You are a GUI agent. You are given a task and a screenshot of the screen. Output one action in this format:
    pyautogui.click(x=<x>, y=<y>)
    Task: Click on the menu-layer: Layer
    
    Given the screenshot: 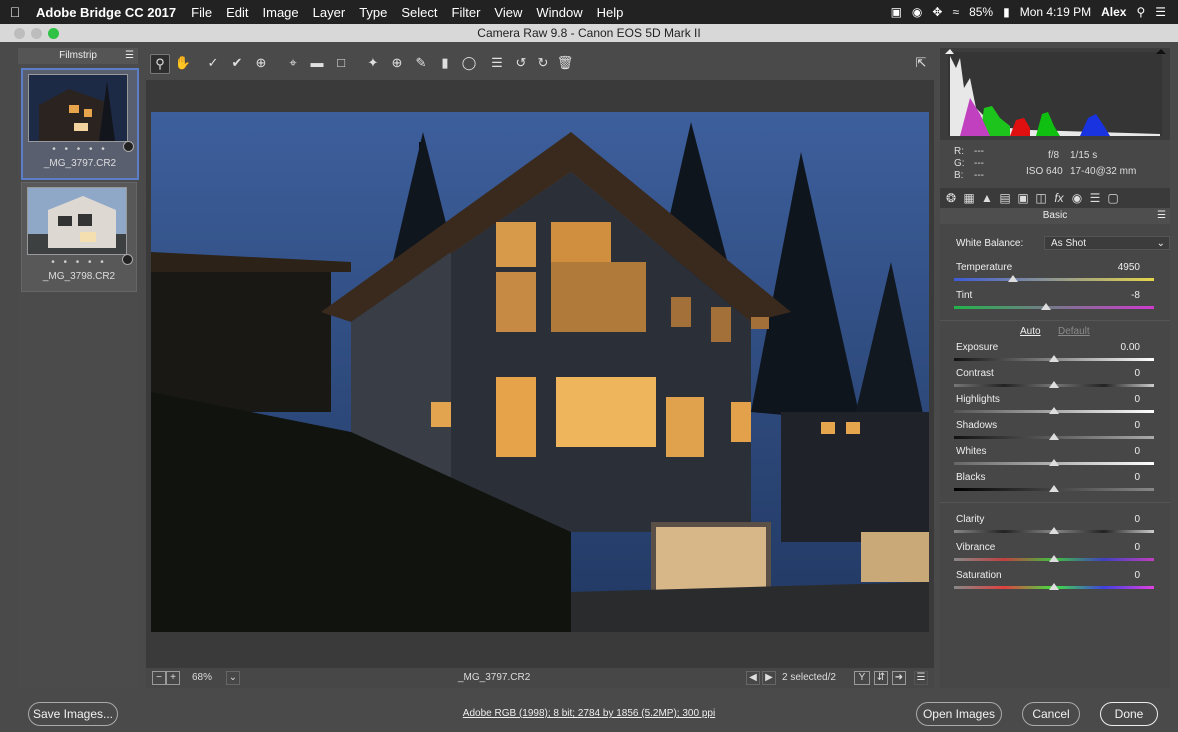 What is the action you would take?
    pyautogui.click(x=329, y=12)
    